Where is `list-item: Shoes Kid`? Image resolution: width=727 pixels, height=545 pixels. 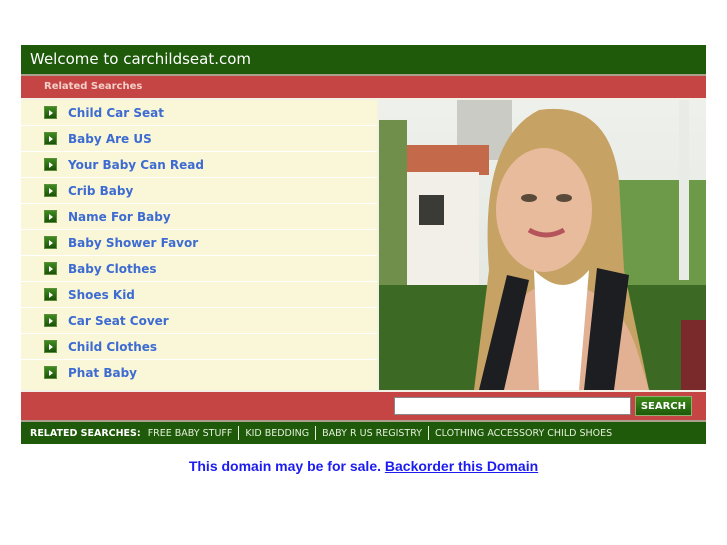
list-item: Shoes Kid is located at coordinates (199, 295).